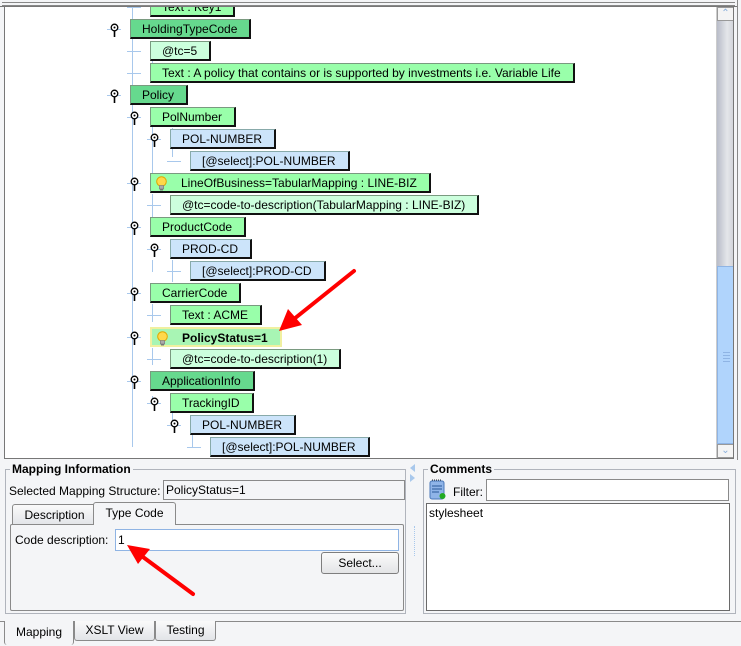  What do you see at coordinates (607, 490) in the screenshot?
I see `filter-input` at bounding box center [607, 490].